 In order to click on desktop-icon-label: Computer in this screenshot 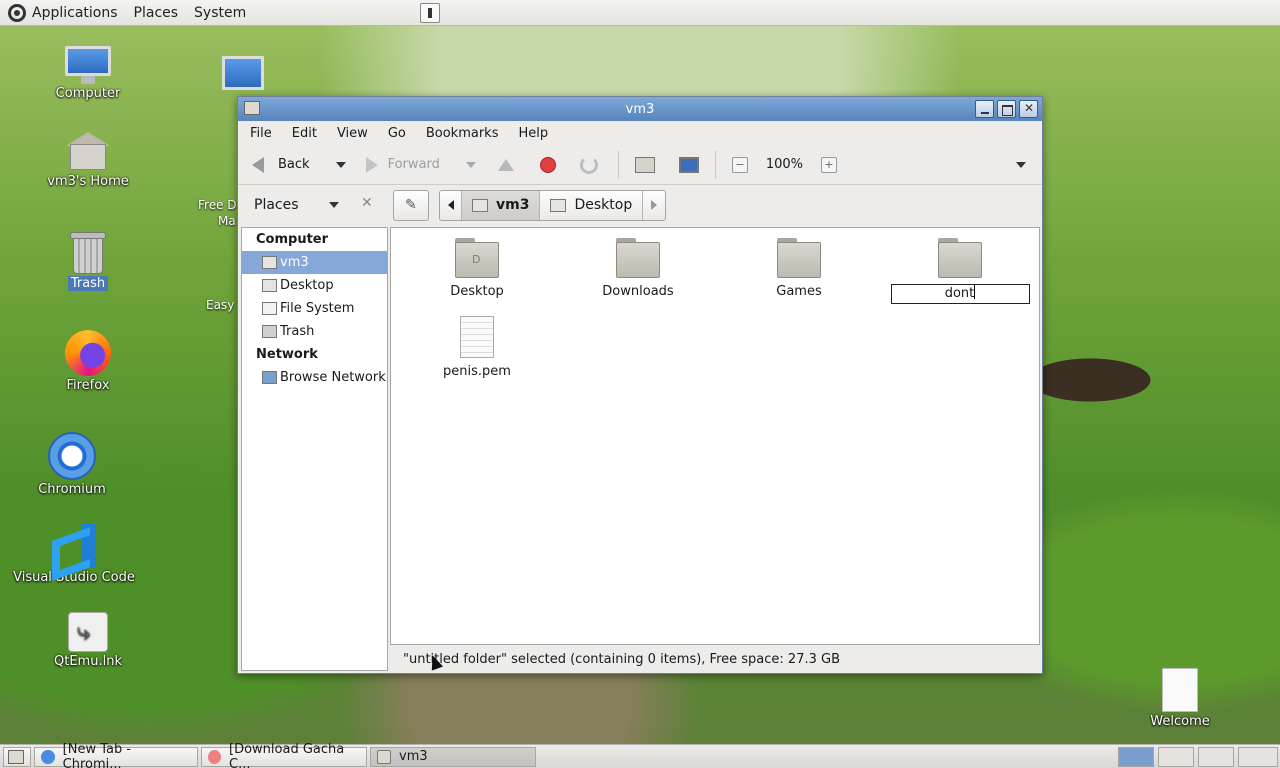, I will do `click(88, 93)`.